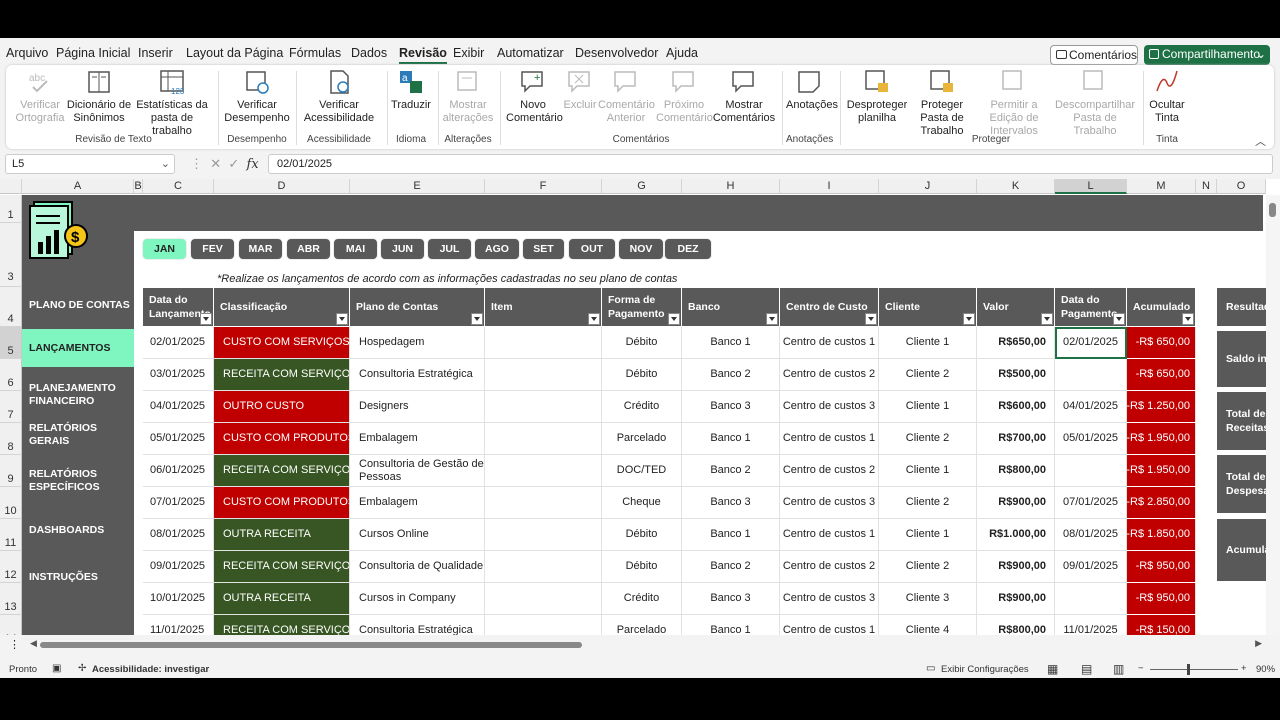 This screenshot has width=1280, height=720. What do you see at coordinates (178, 625) in the screenshot?
I see `cell-data-lancamento: 11/01/2025` at bounding box center [178, 625].